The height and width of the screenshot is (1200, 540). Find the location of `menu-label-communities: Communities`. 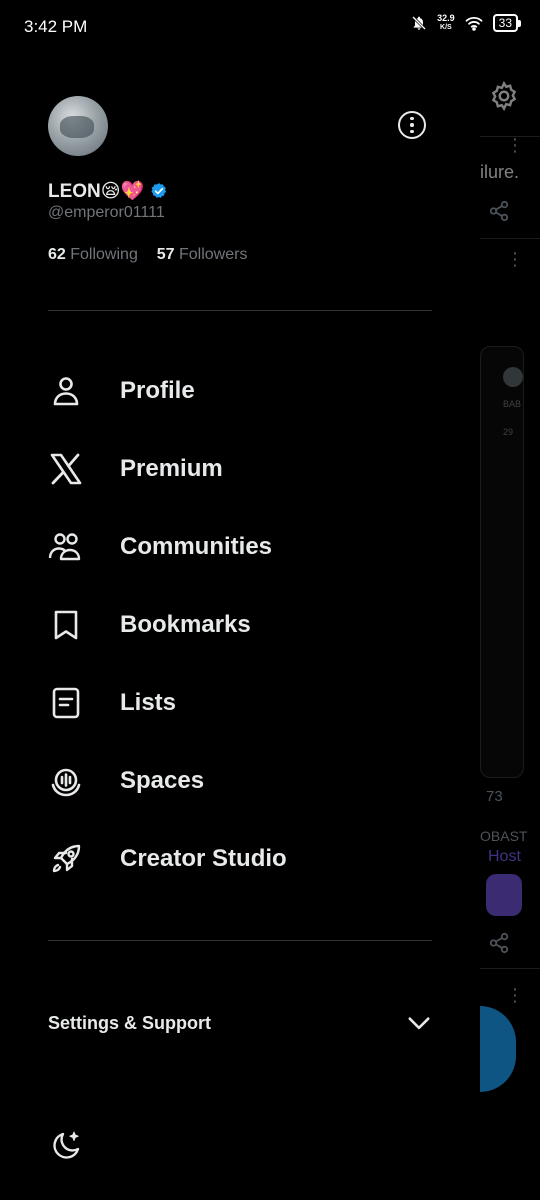

menu-label-communities: Communities is located at coordinates (196, 546).